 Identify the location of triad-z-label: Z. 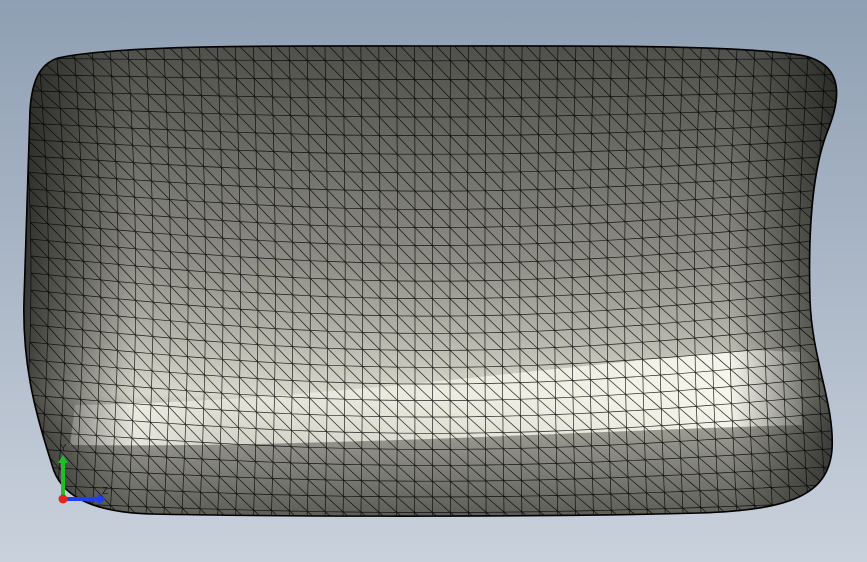
(105, 491).